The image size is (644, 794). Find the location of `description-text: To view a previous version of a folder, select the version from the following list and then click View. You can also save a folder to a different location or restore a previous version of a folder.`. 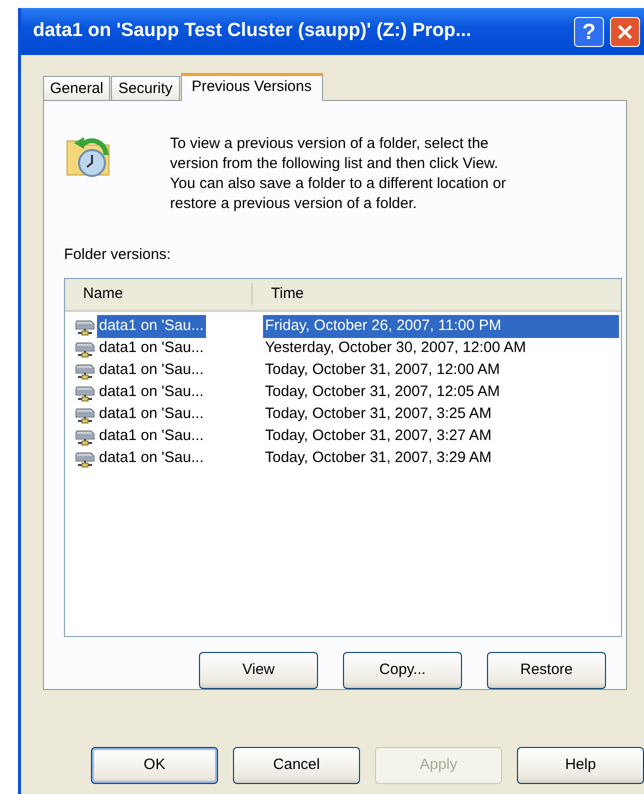

description-text: To view a previous version of a folder, select the version from the following list and then click View. You can also save a folder to a different location or restore a previous version of a folder. is located at coordinates (339, 174).